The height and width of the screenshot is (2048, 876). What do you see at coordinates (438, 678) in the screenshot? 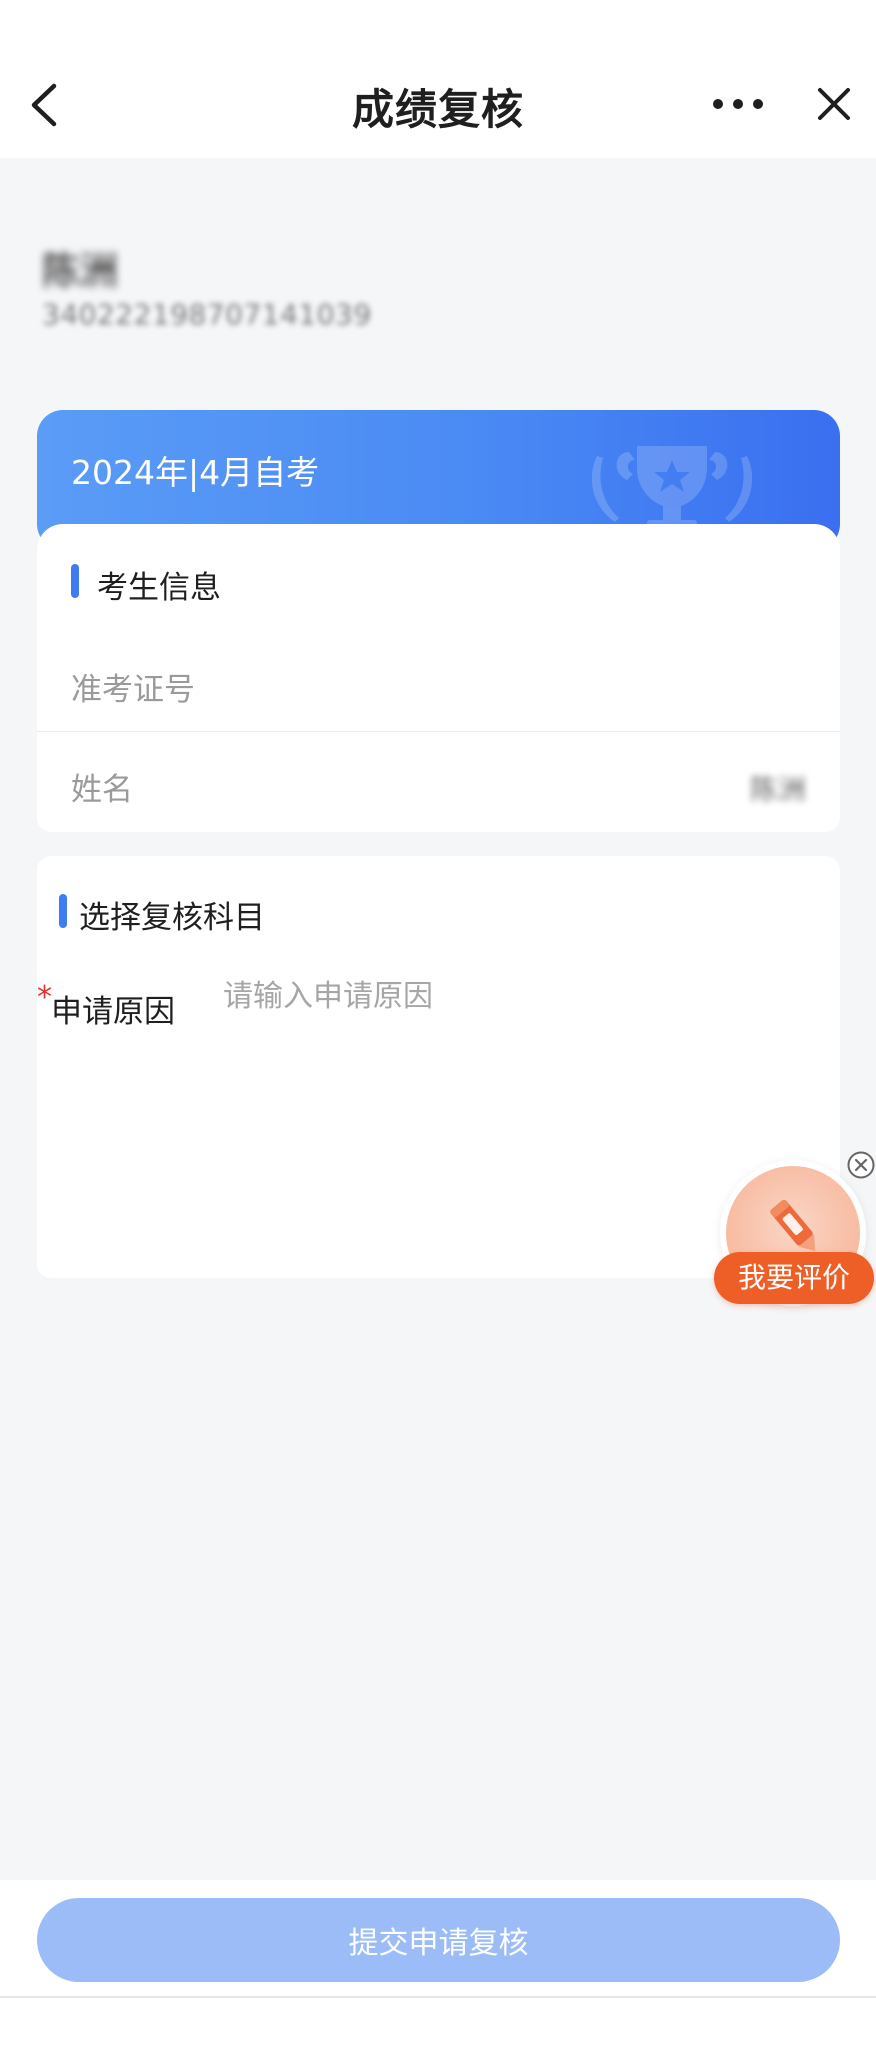
I see `candidate-info-card: 考生信息 准考证号 姓名 陈洲` at bounding box center [438, 678].